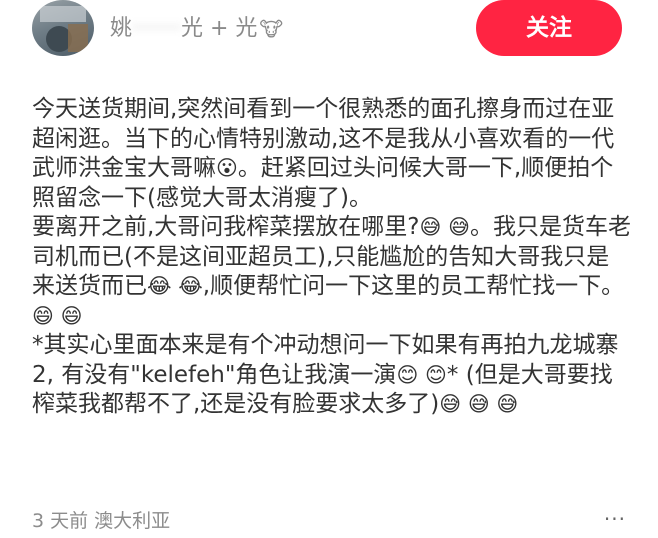 The width and height of the screenshot is (658, 538). What do you see at coordinates (479, 404) in the screenshot?
I see `emoji-sweat-smile-icon: 😅 😅 😅` at bounding box center [479, 404].